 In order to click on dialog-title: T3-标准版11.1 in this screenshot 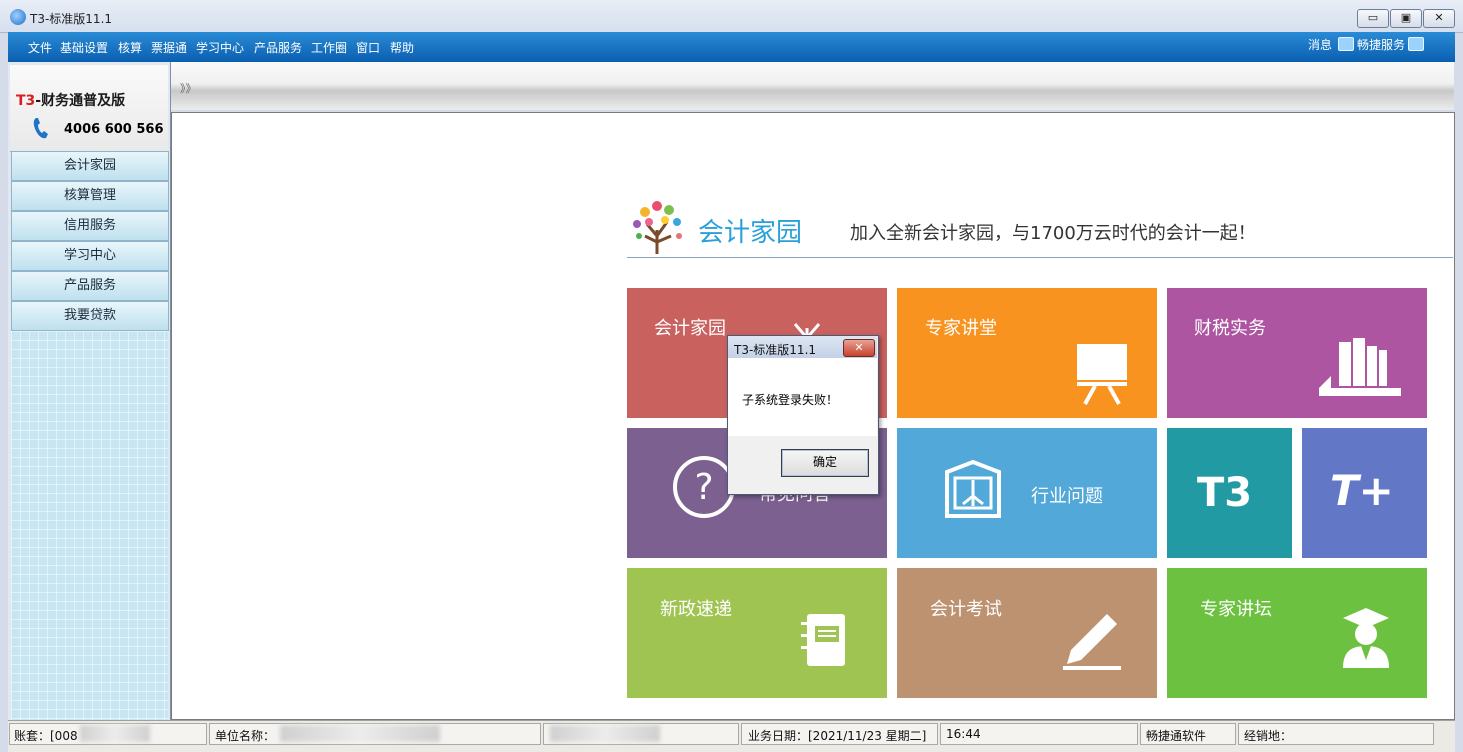, I will do `click(775, 350)`.